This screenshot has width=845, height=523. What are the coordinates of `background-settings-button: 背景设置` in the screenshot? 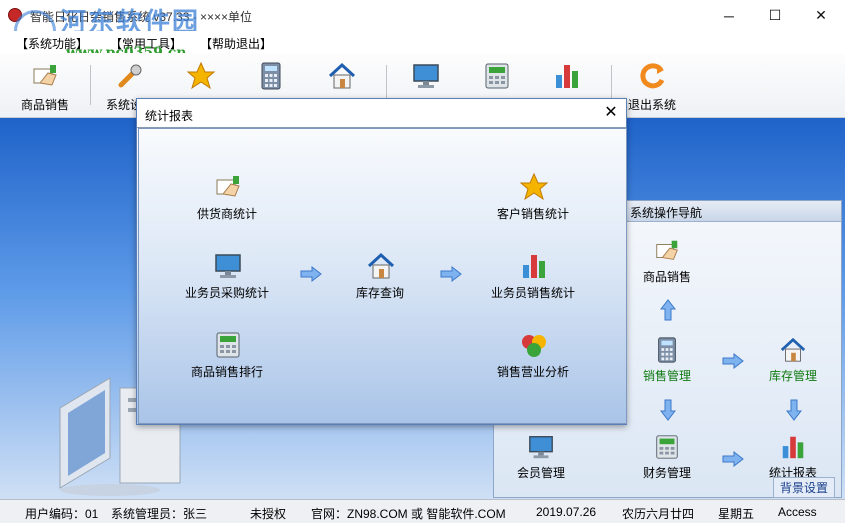 It's located at (804, 487).